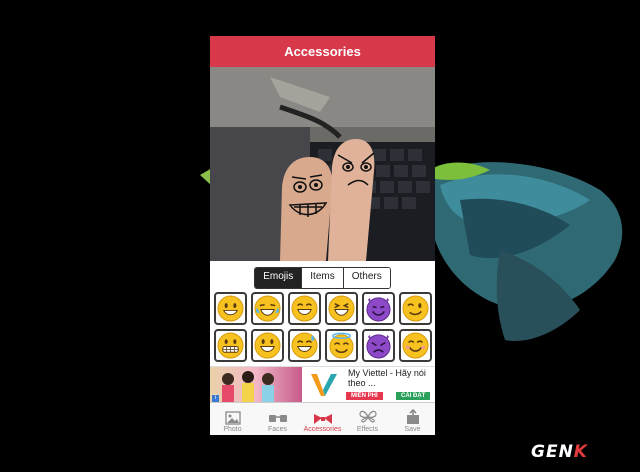 The image size is (640, 472). I want to click on bottom-tab-bar: Photo Faces Accessories Effects Save, so click(322, 418).